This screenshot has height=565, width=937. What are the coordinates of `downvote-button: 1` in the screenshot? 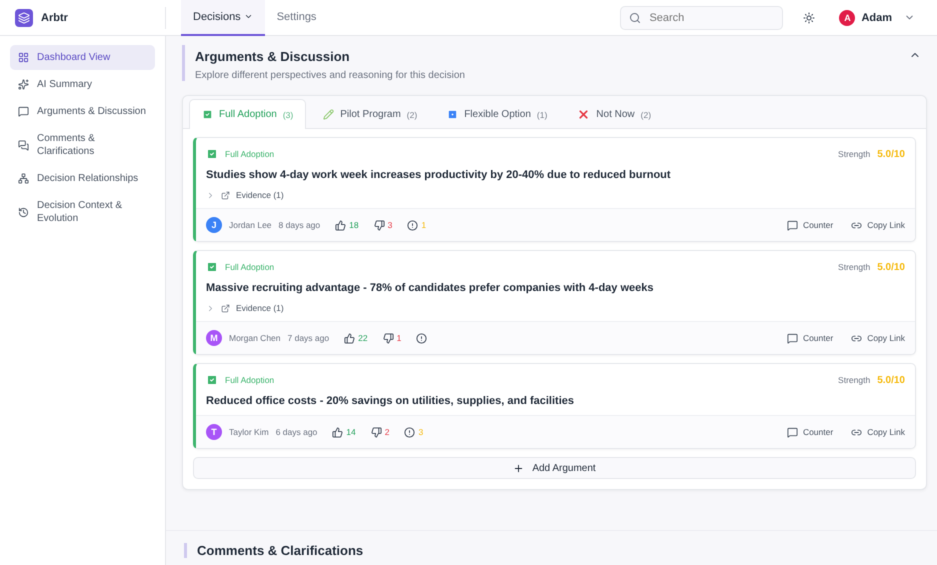 It's located at (392, 338).